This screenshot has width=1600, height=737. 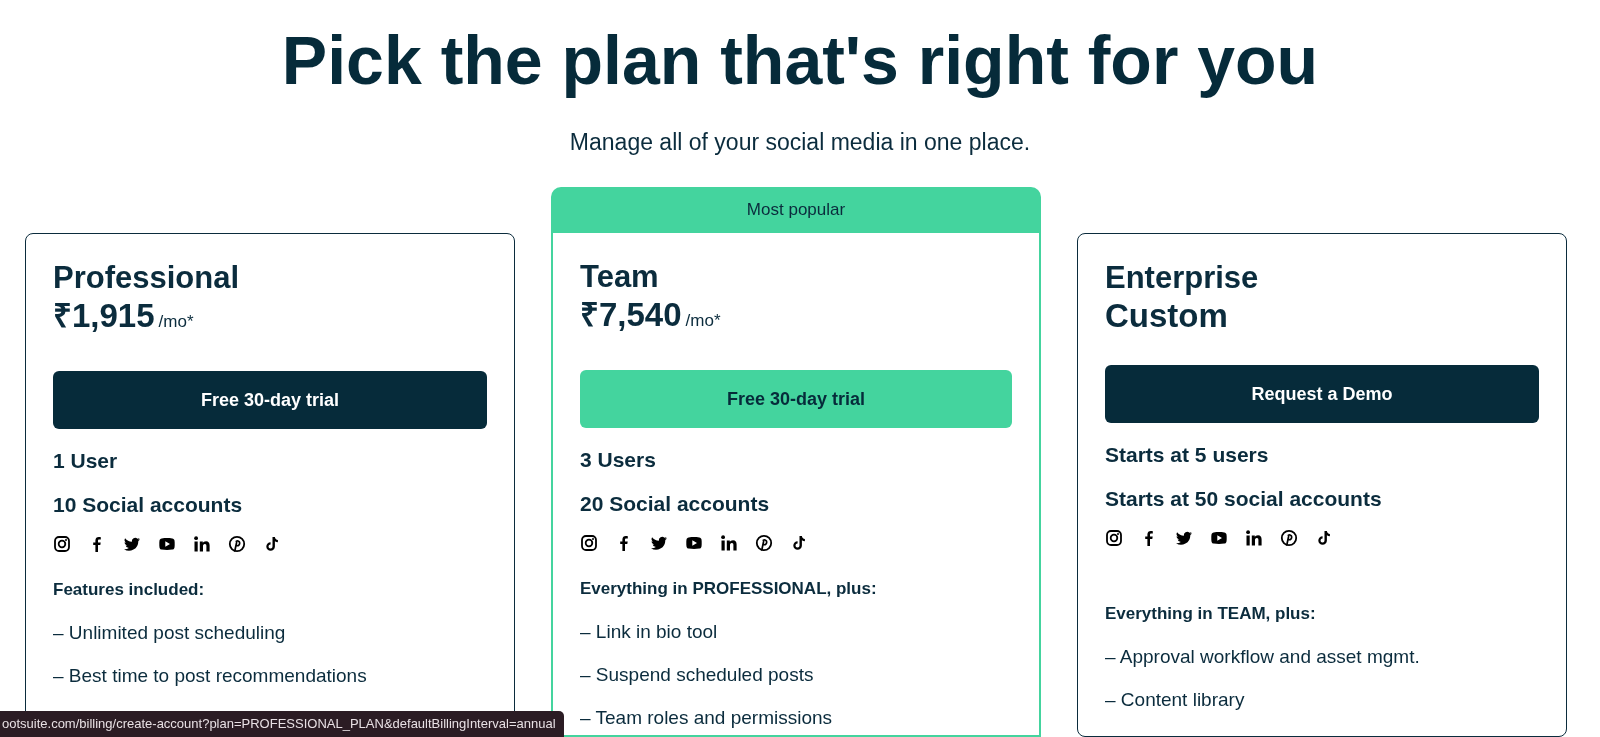 What do you see at coordinates (1244, 499) in the screenshot?
I see `account-count: Starts at 50 social accounts` at bounding box center [1244, 499].